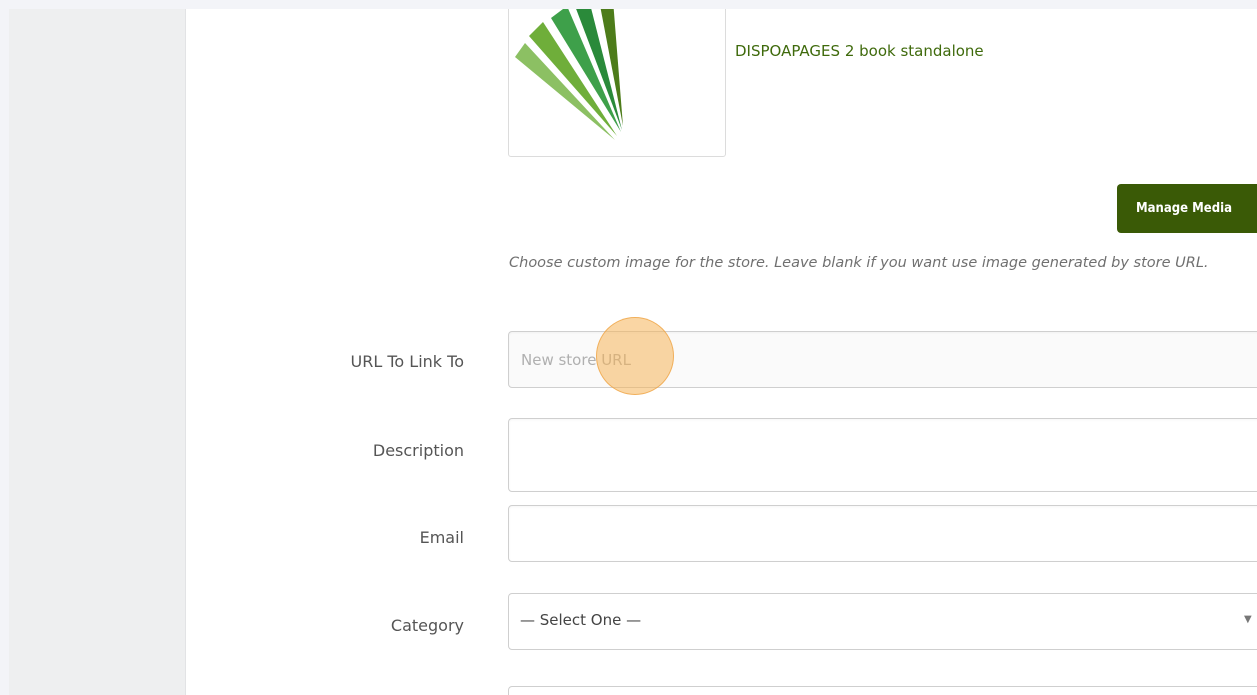 Image resolution: width=1257 pixels, height=695 pixels. Describe the element at coordinates (97, 352) in the screenshot. I see `sidebar` at that location.